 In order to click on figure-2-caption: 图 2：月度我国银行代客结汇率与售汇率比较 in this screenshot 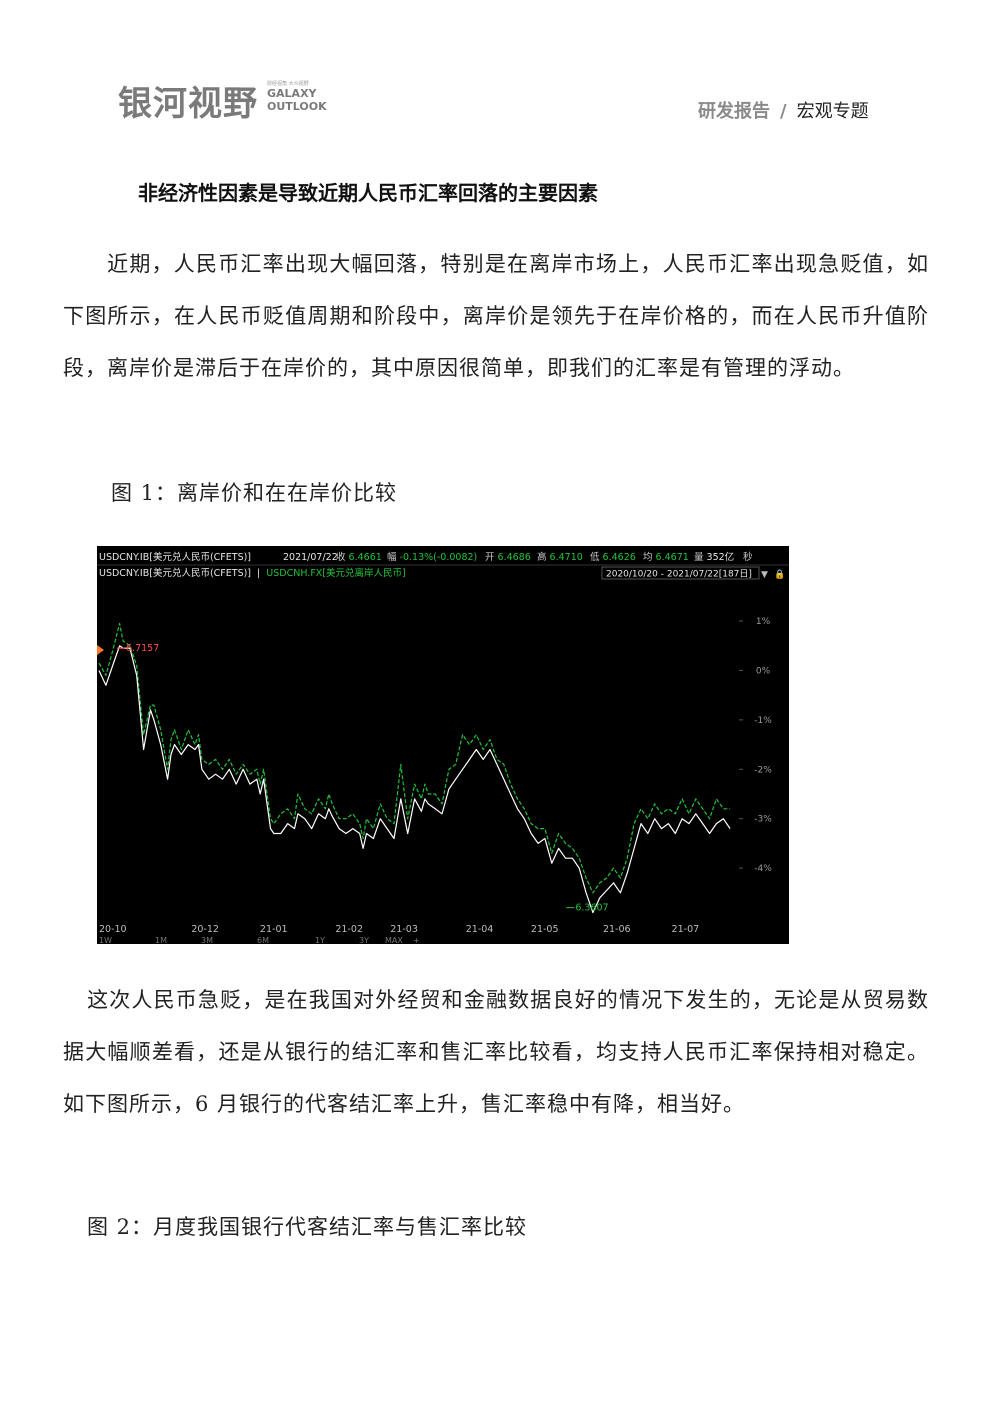, I will do `click(307, 1227)`.